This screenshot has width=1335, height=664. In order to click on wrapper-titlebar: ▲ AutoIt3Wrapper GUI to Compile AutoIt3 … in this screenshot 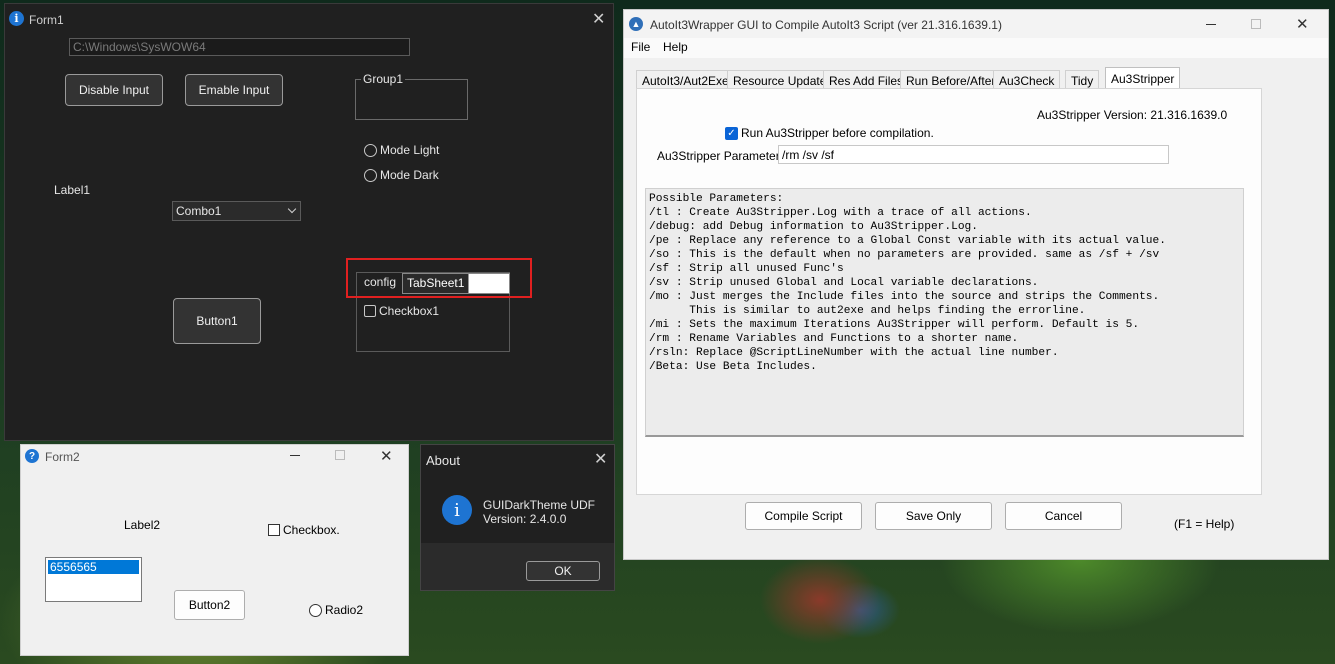, I will do `click(976, 24)`.